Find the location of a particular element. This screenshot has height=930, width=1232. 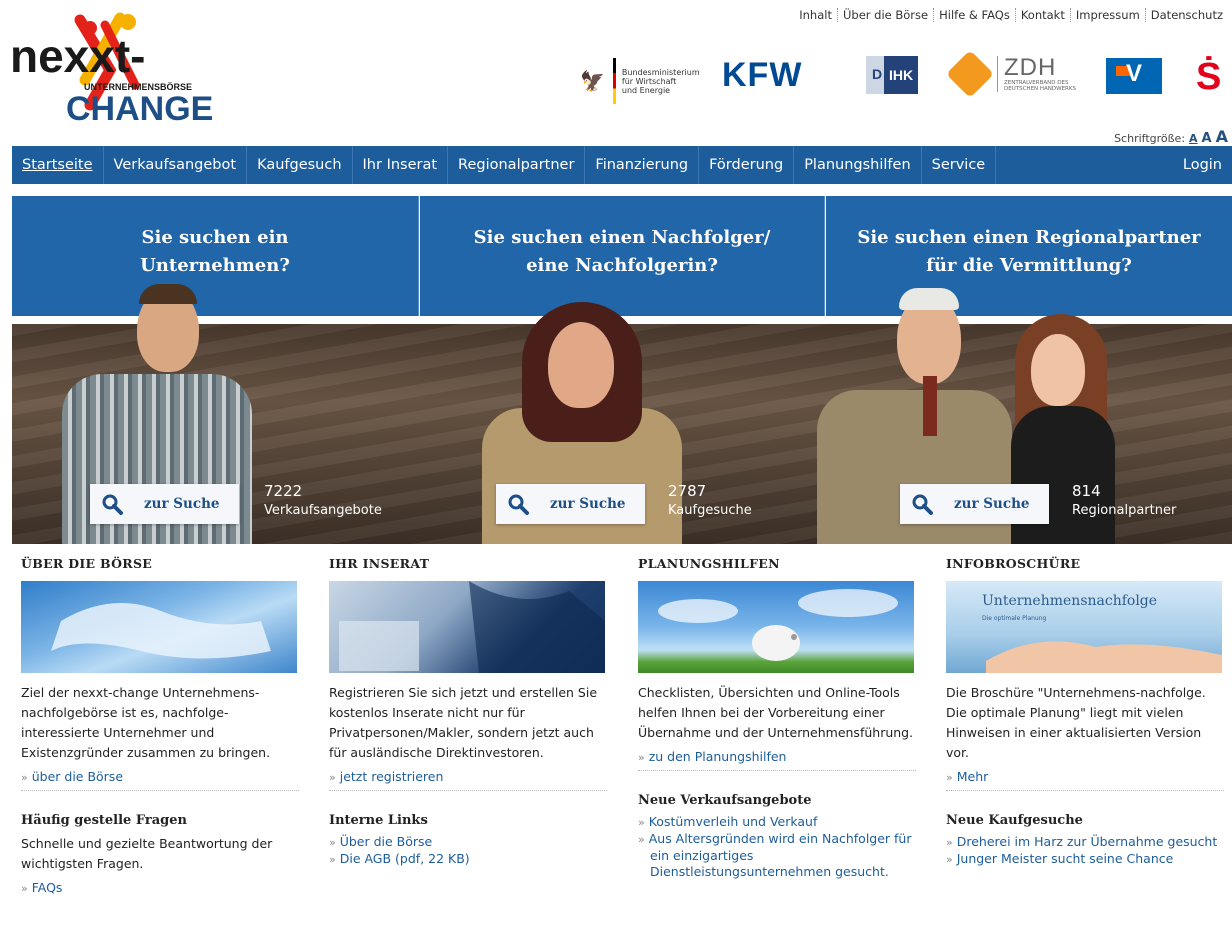

search-kaufgesuche-button: zur Suche is located at coordinates (571, 504).